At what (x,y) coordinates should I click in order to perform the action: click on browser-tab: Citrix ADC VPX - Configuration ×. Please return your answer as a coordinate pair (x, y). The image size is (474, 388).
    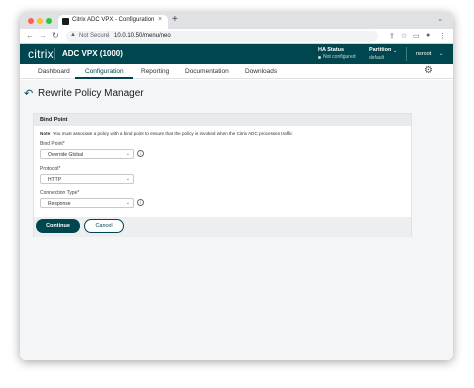
    Looking at the image, I should click on (113, 22).